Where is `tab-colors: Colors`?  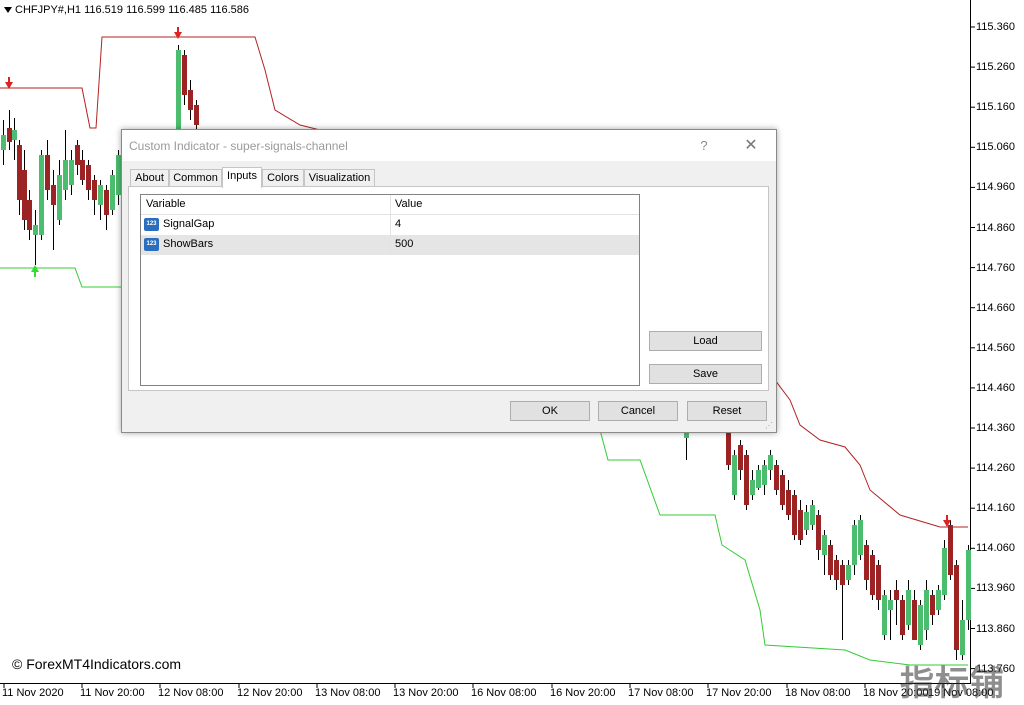
tab-colors: Colors is located at coordinates (283, 177).